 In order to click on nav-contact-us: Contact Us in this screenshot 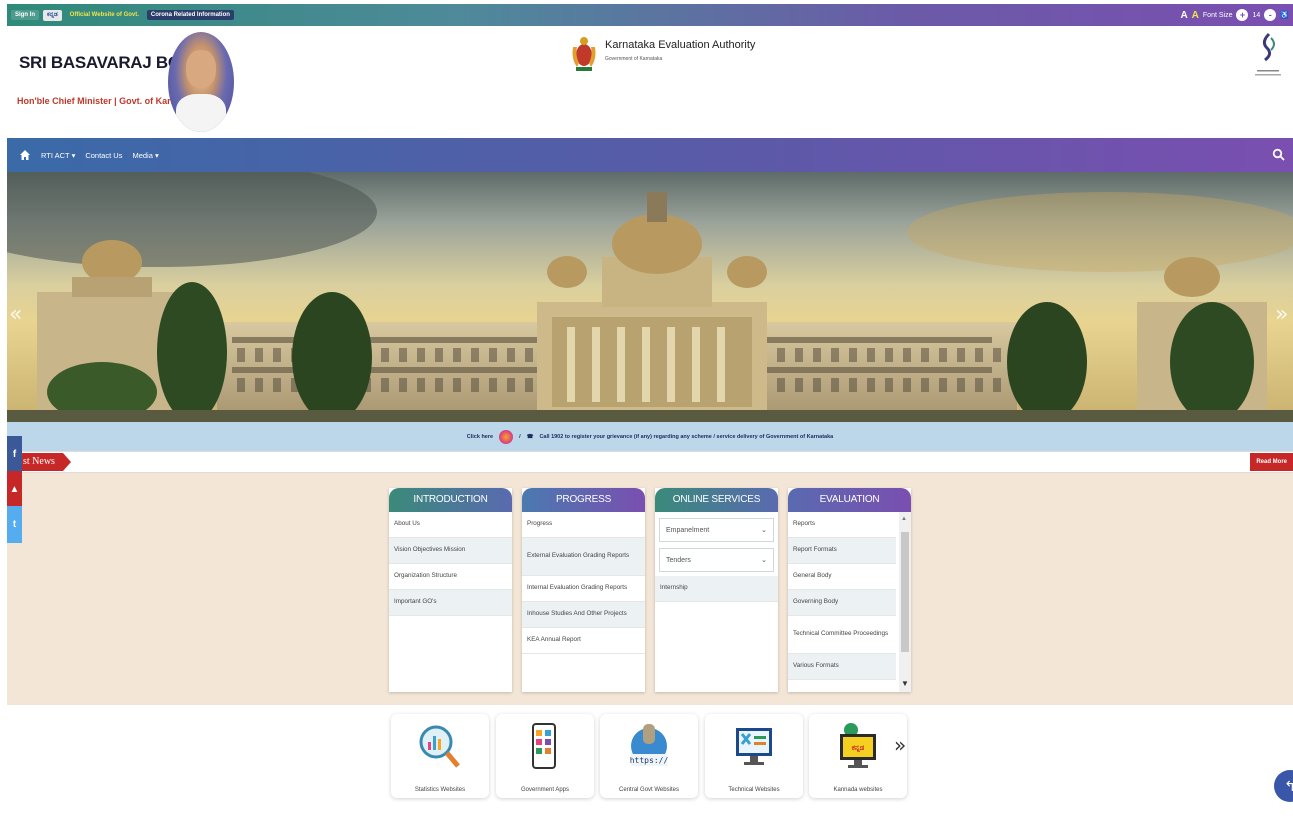, I will do `click(103, 155)`.